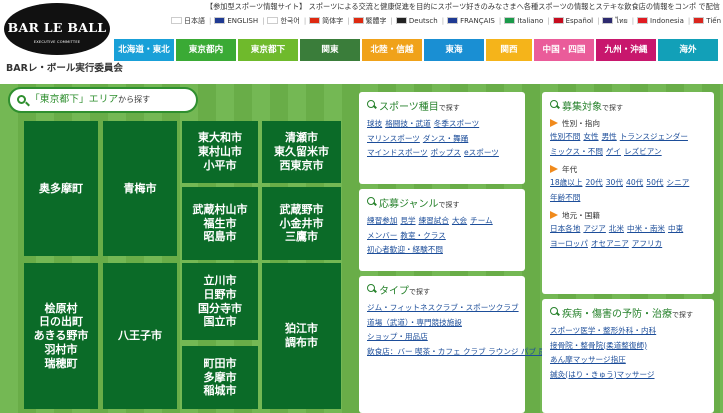 This screenshot has width=723, height=413. What do you see at coordinates (554, 169) in the screenshot?
I see `arrow-icon` at bounding box center [554, 169].